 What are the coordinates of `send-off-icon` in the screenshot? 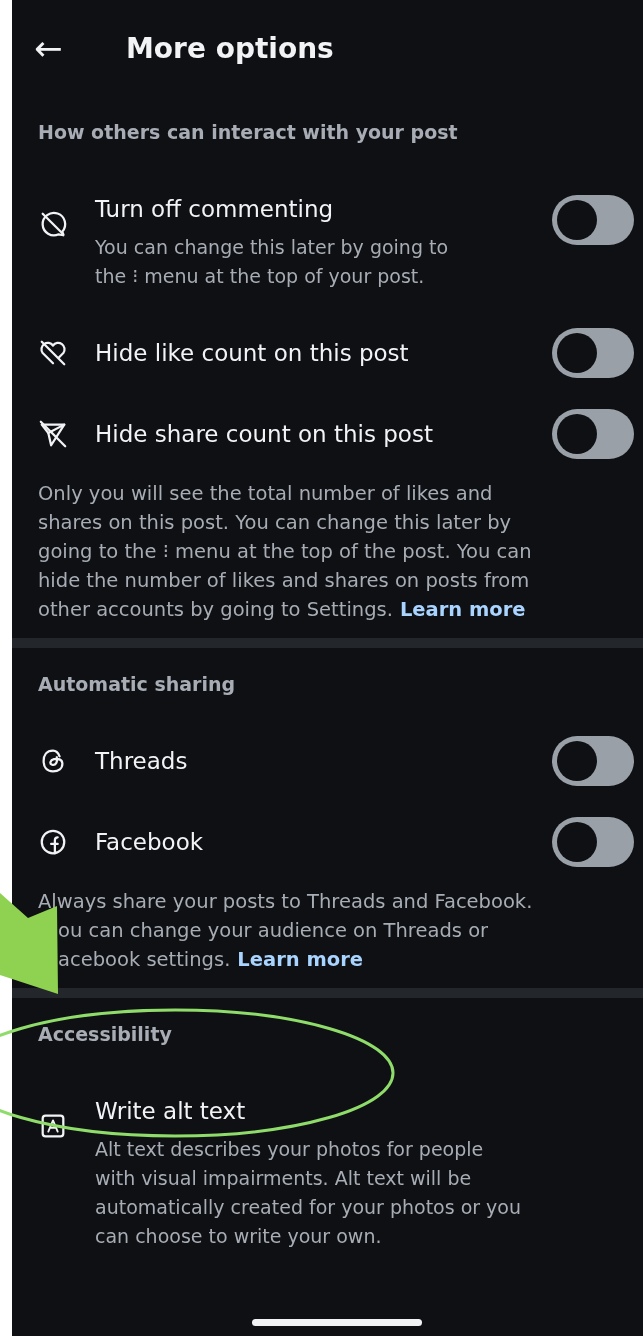 It's located at (53, 433).